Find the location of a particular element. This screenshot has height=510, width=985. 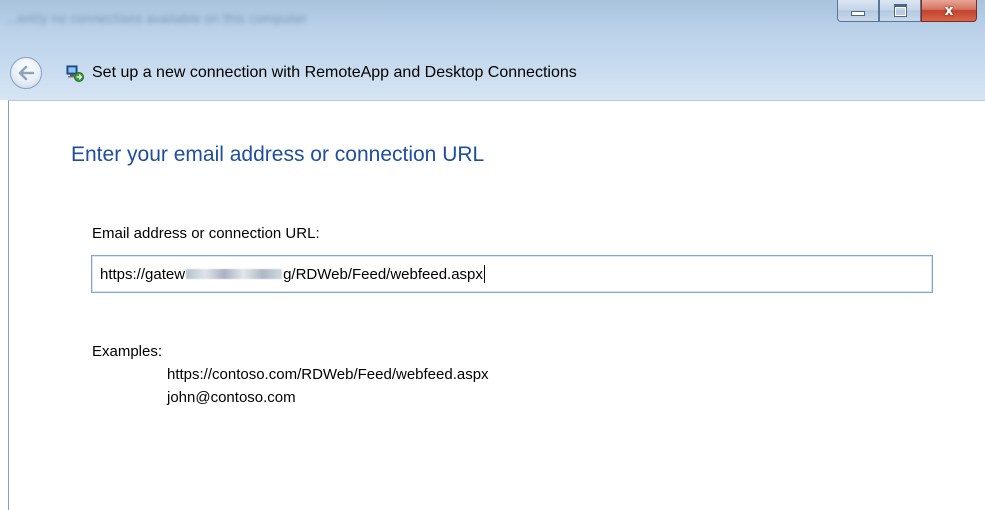

connection-url-label: Email address or connection URL: is located at coordinates (206, 233).